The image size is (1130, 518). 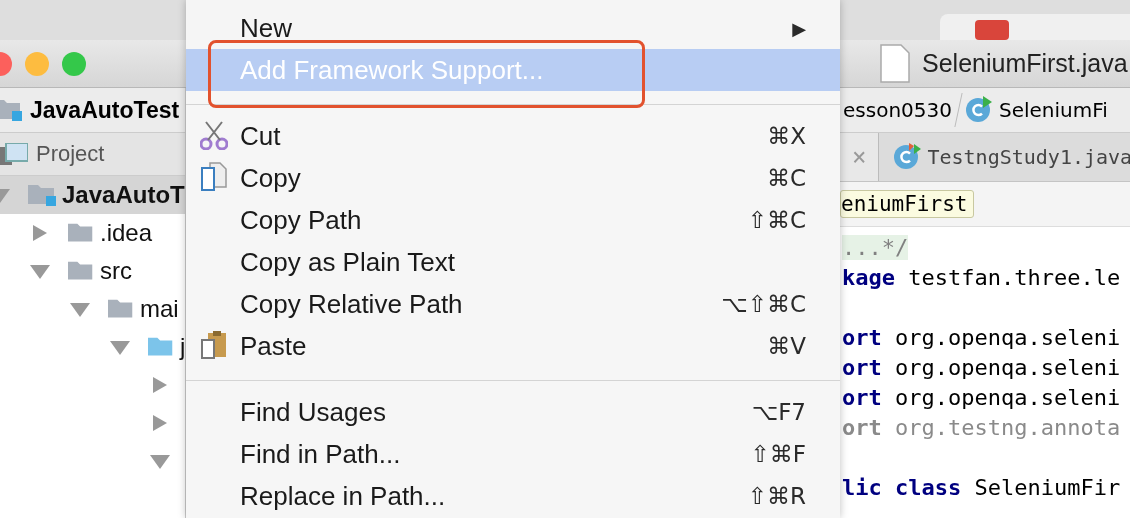 What do you see at coordinates (1053, 110) in the screenshot?
I see `breadcrumb: SeleniumFi` at bounding box center [1053, 110].